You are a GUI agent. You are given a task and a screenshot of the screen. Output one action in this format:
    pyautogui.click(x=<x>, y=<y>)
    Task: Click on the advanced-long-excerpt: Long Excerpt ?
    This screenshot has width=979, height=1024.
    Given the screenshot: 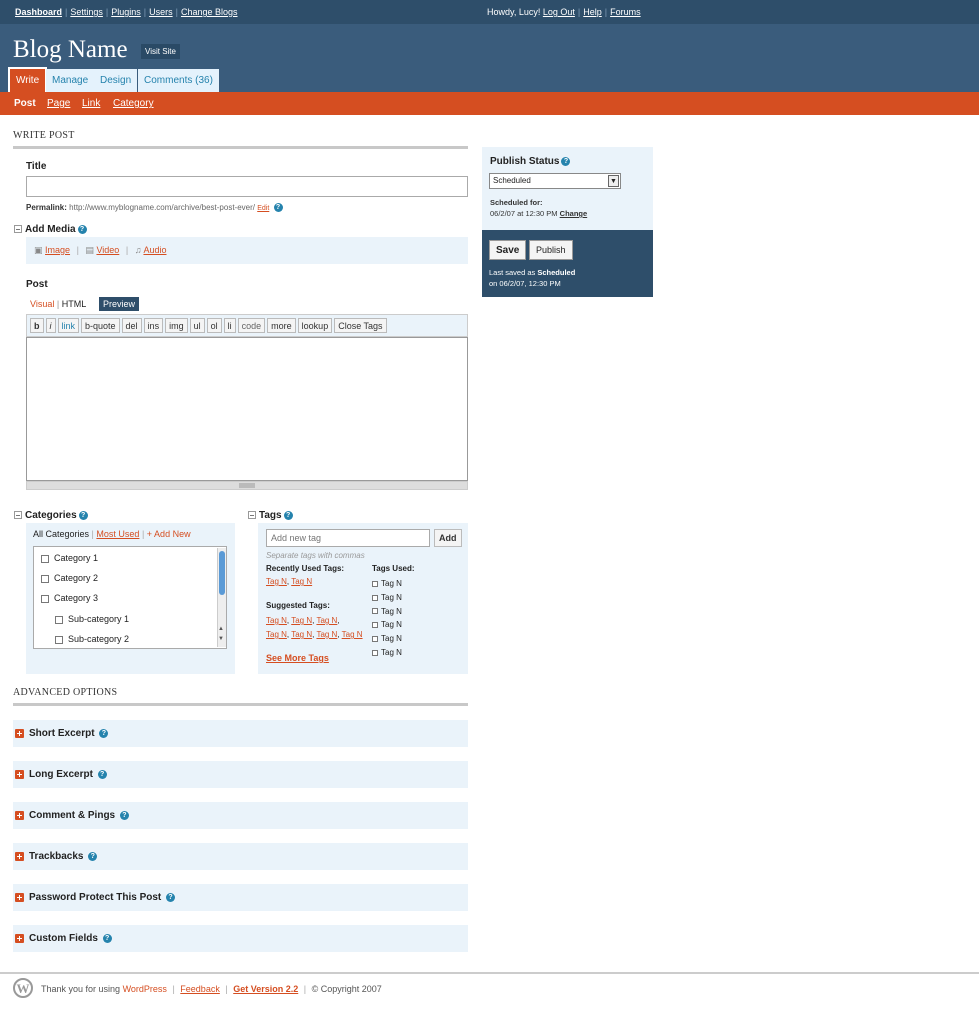 What is the action you would take?
    pyautogui.click(x=240, y=774)
    